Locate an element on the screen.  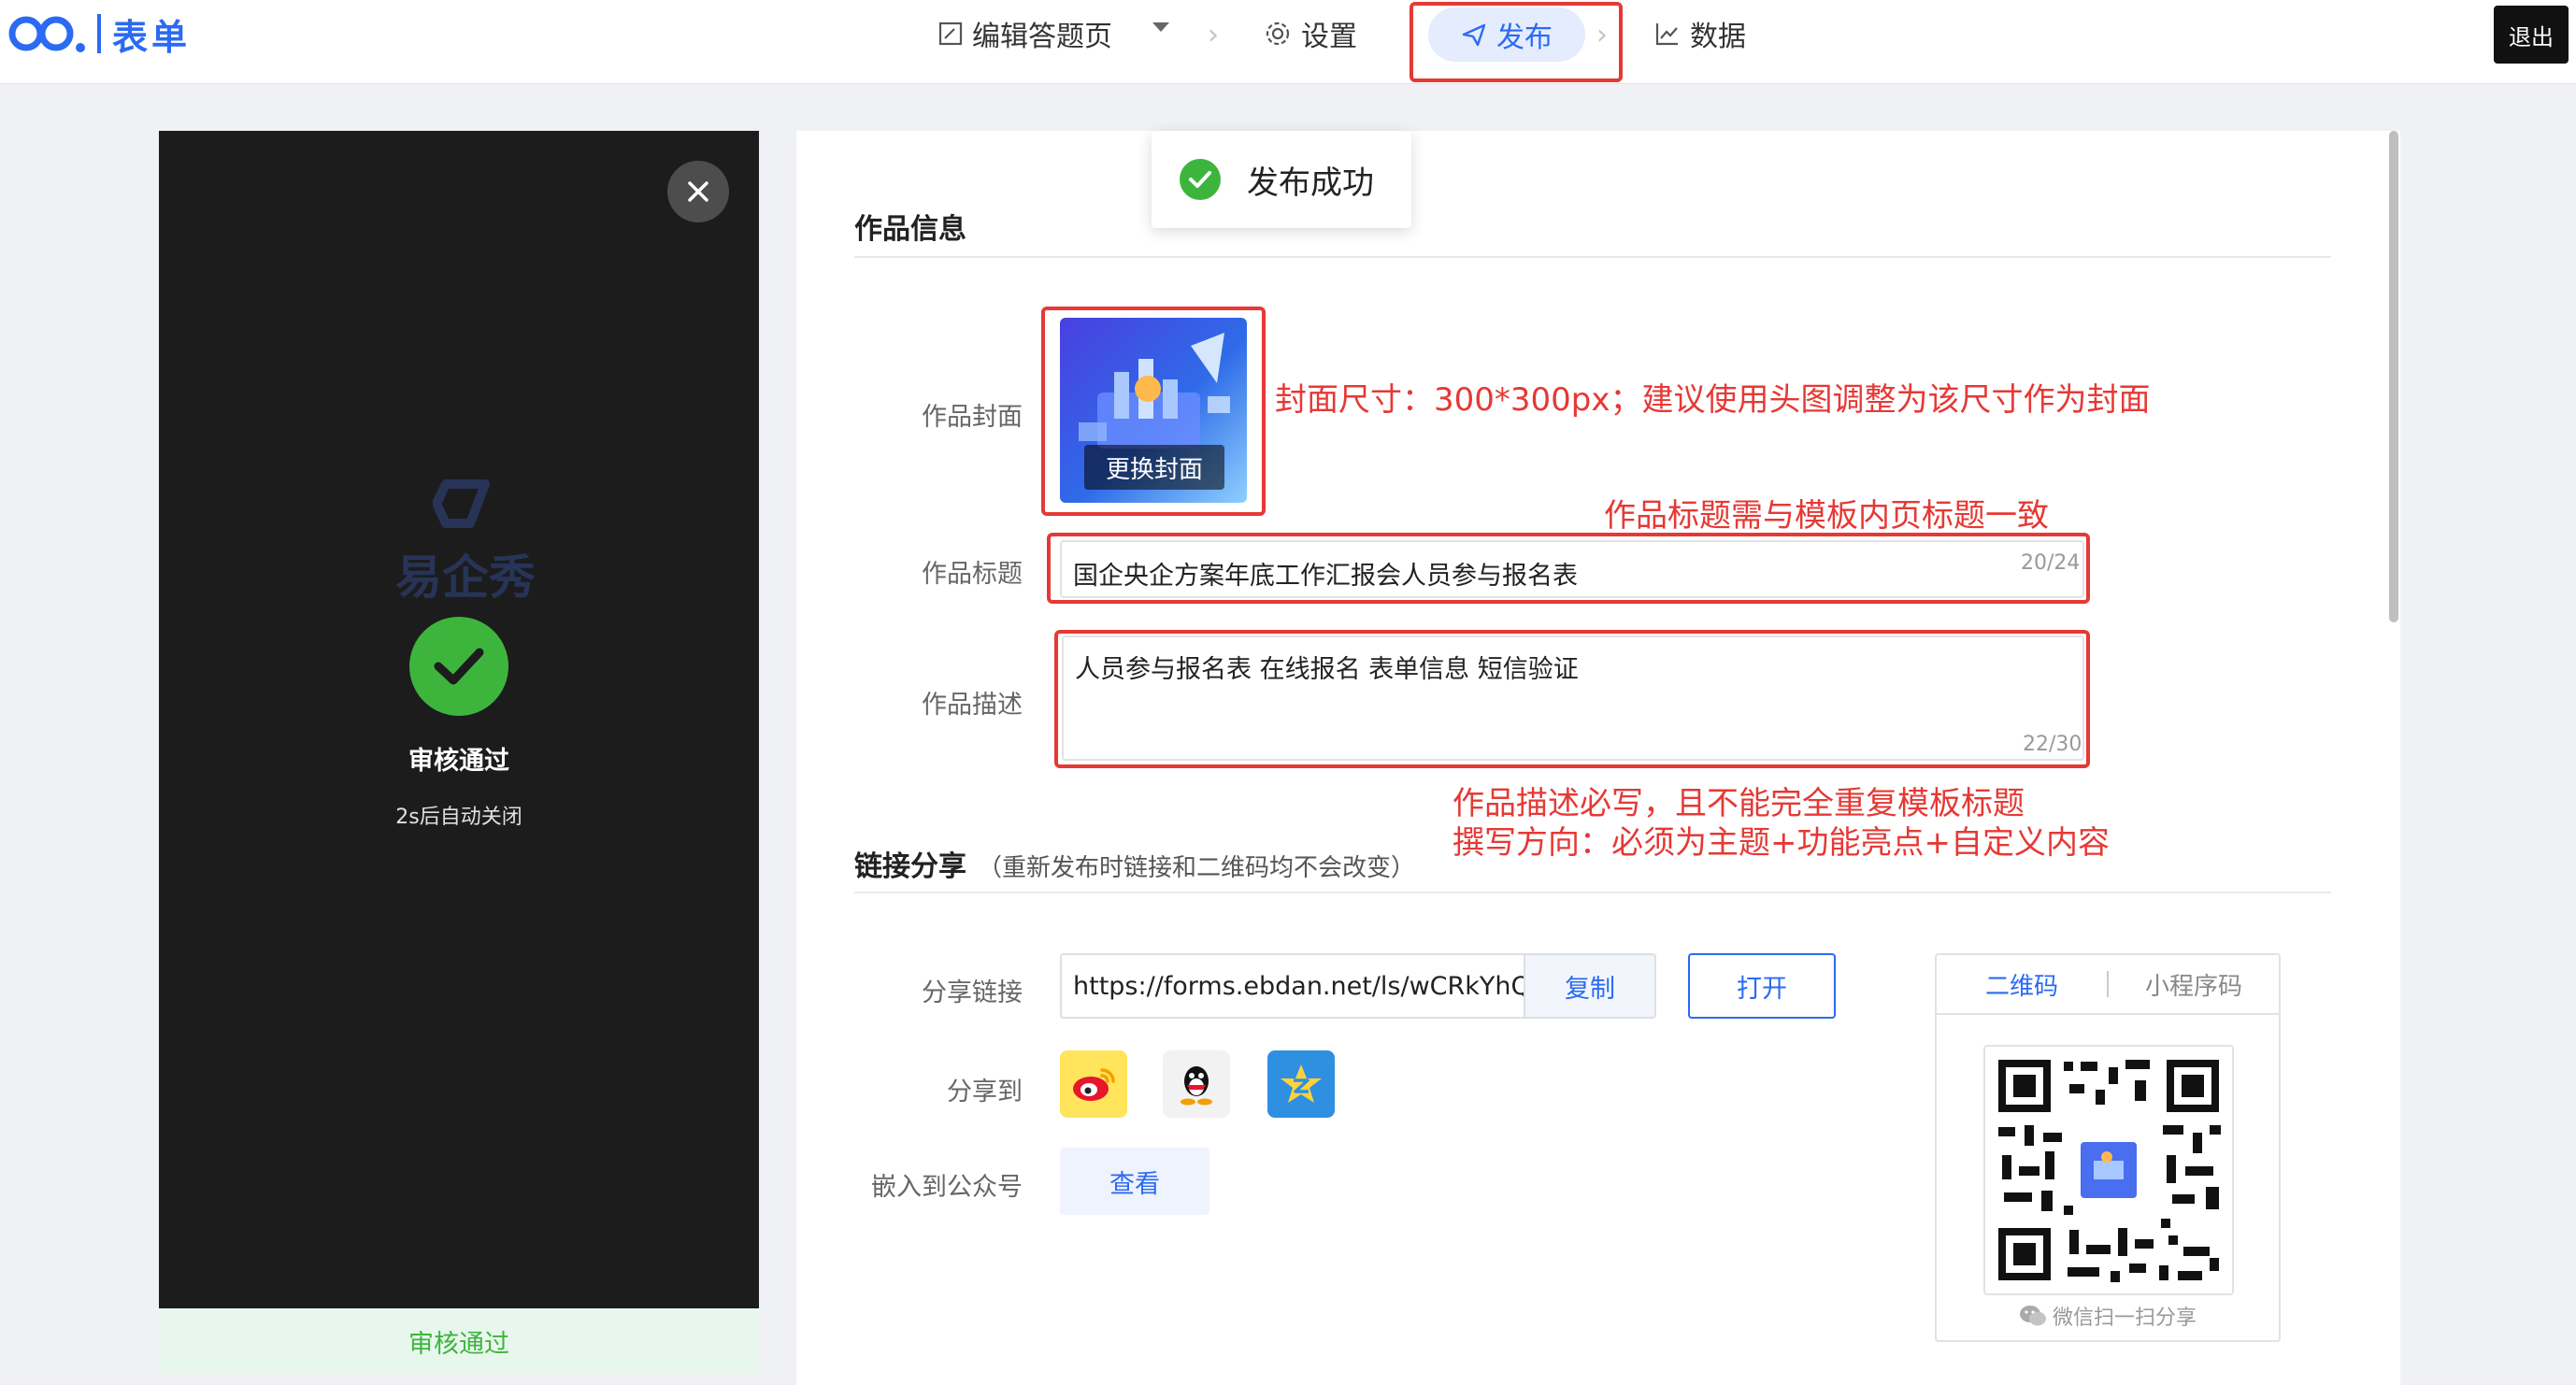
wechat-icon is located at coordinates (2032, 1316).